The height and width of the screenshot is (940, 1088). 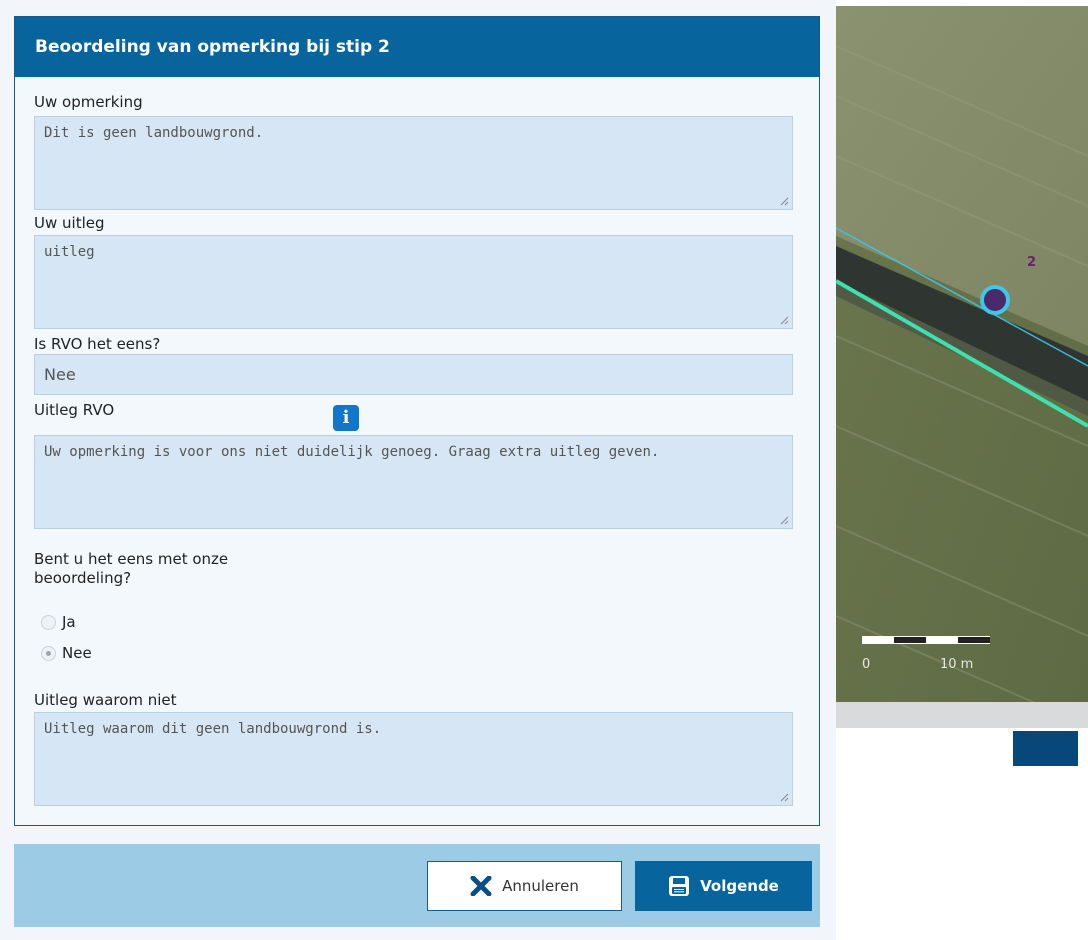 I want to click on cancel-button-label: Annuleren, so click(x=540, y=886).